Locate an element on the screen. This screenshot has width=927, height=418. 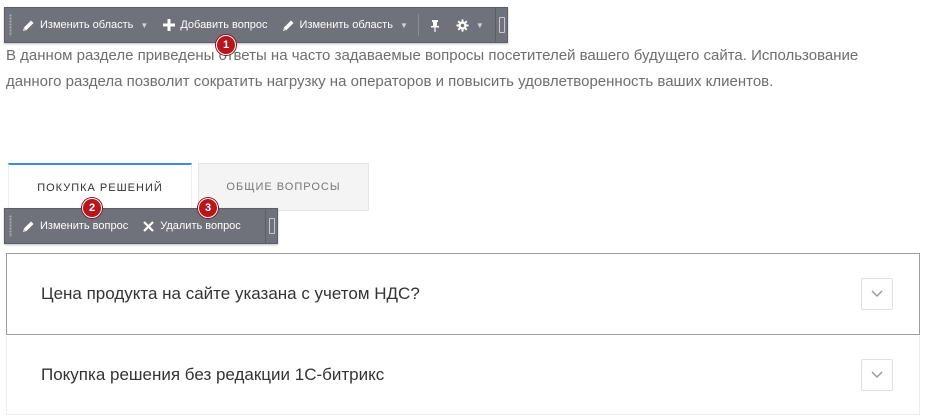
close-icon is located at coordinates (148, 226).